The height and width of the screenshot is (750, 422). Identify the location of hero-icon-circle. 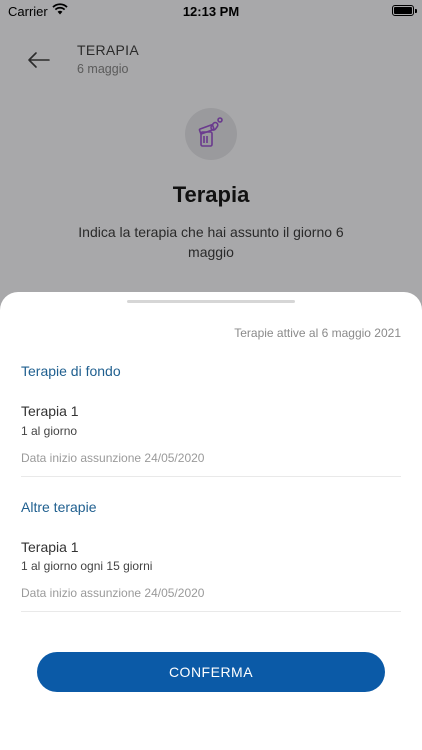
(211, 134).